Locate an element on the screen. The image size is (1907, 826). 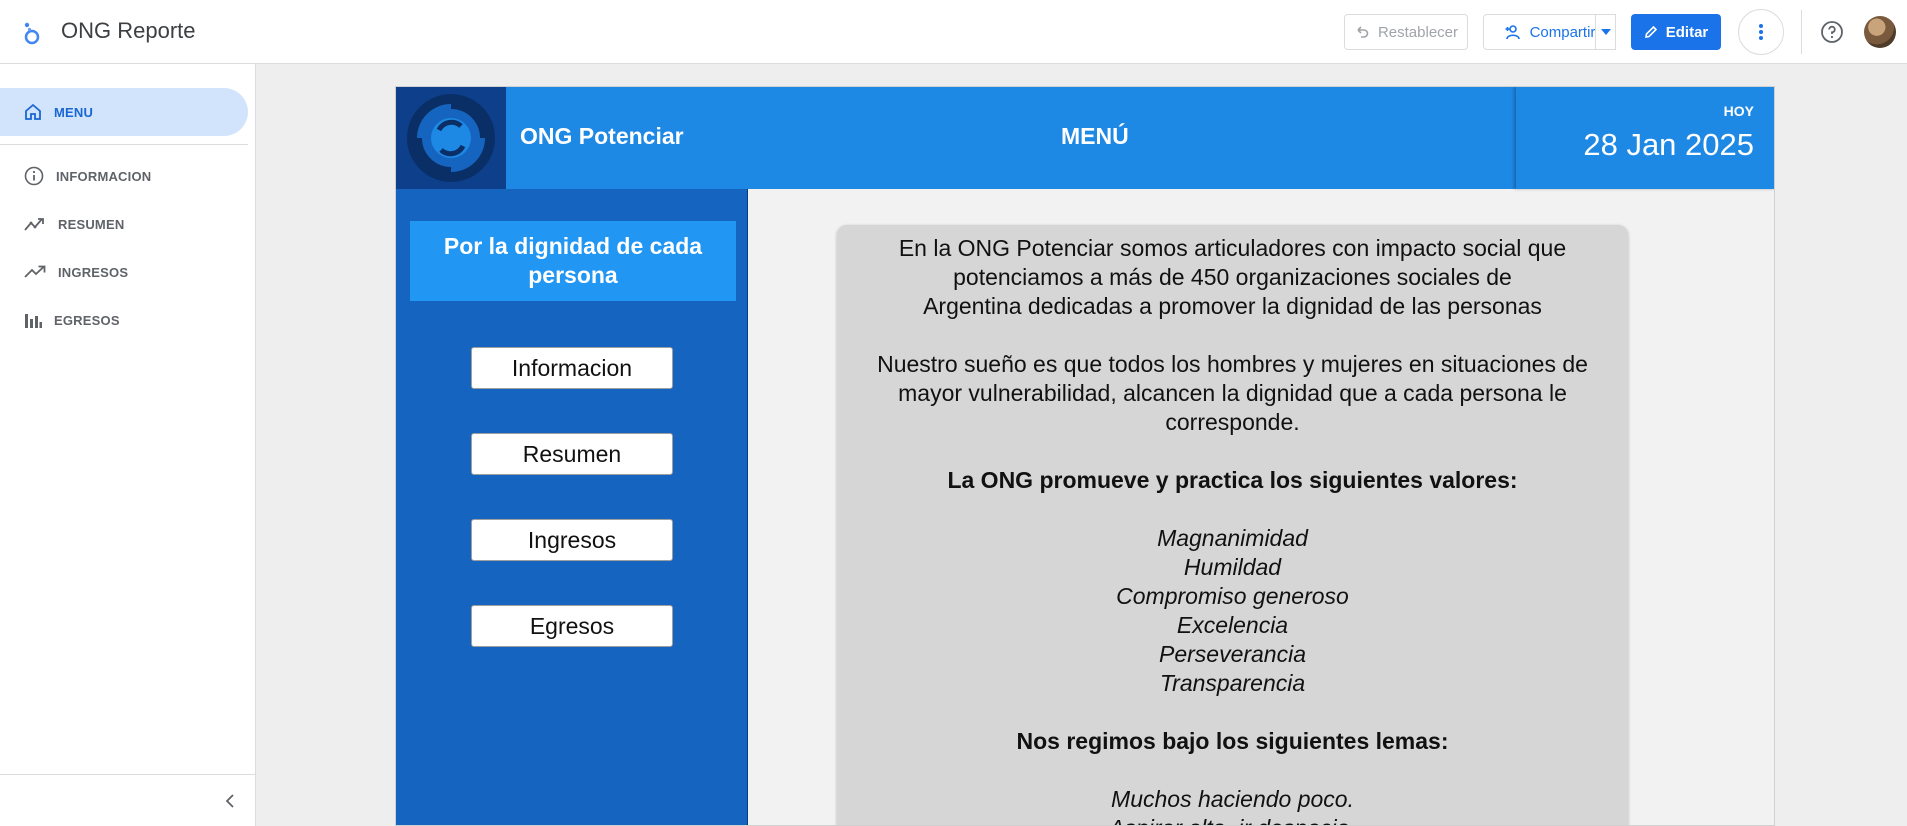
home-icon is located at coordinates (33, 111).